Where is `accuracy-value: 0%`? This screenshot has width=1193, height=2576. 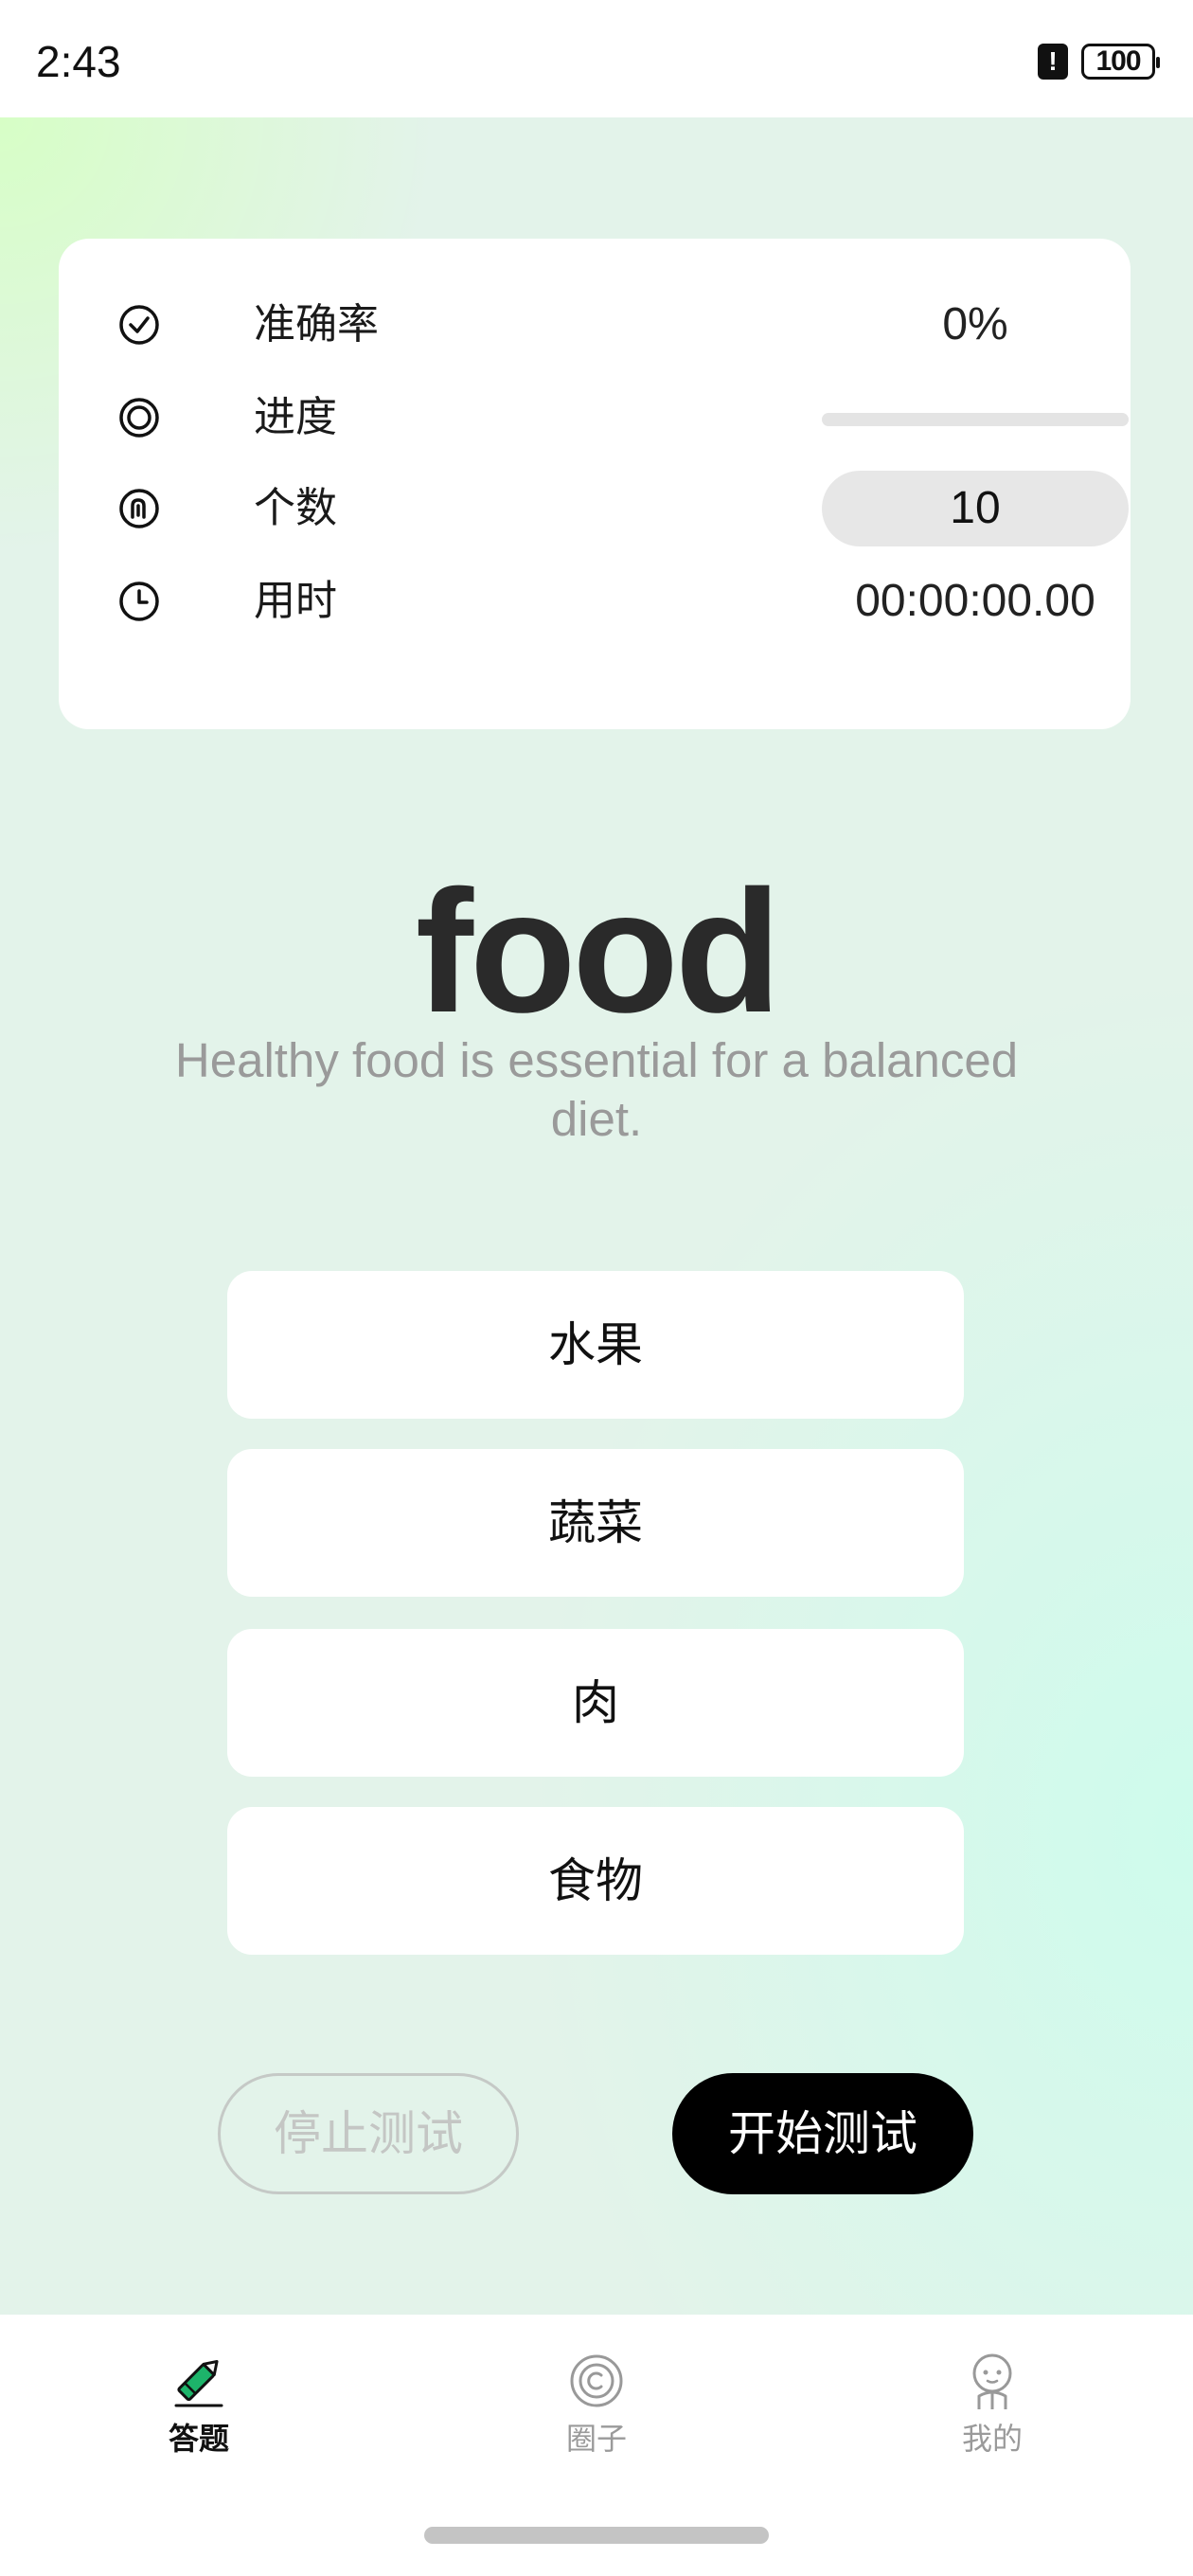
accuracy-value: 0% is located at coordinates (975, 324).